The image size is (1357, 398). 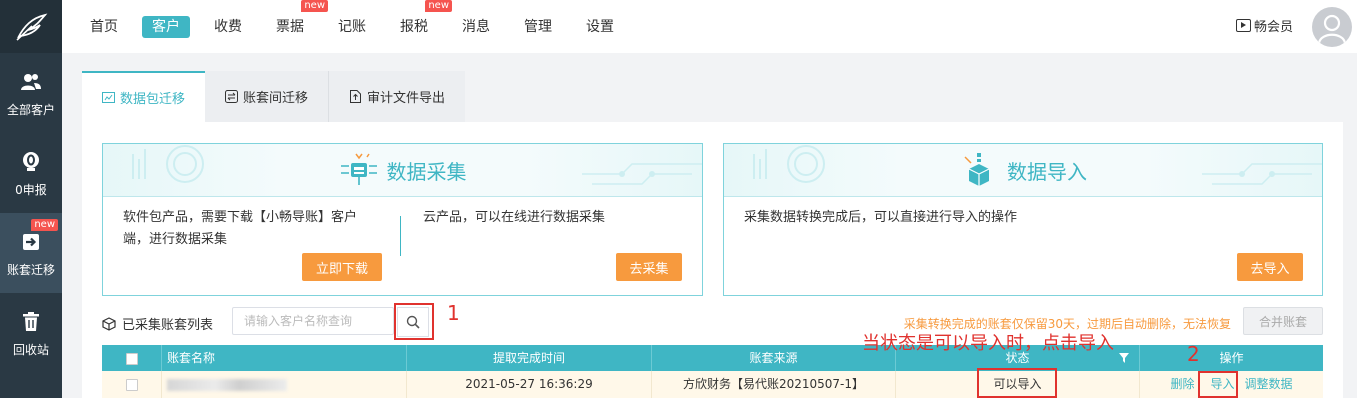 I want to click on zero-declare-icon, so click(x=31, y=162).